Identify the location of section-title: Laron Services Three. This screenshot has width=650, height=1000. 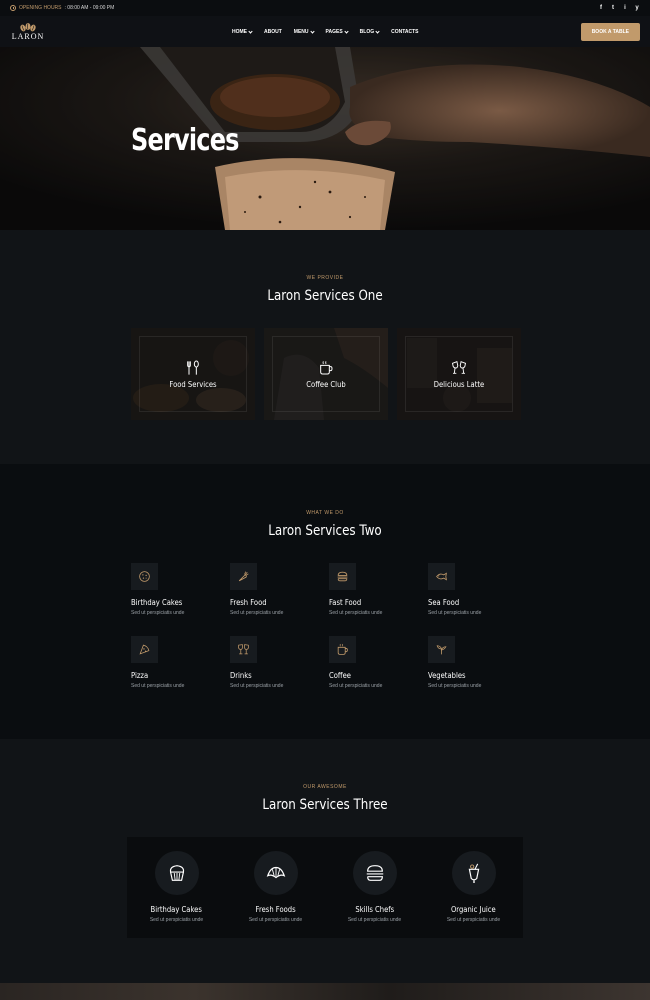
(325, 805).